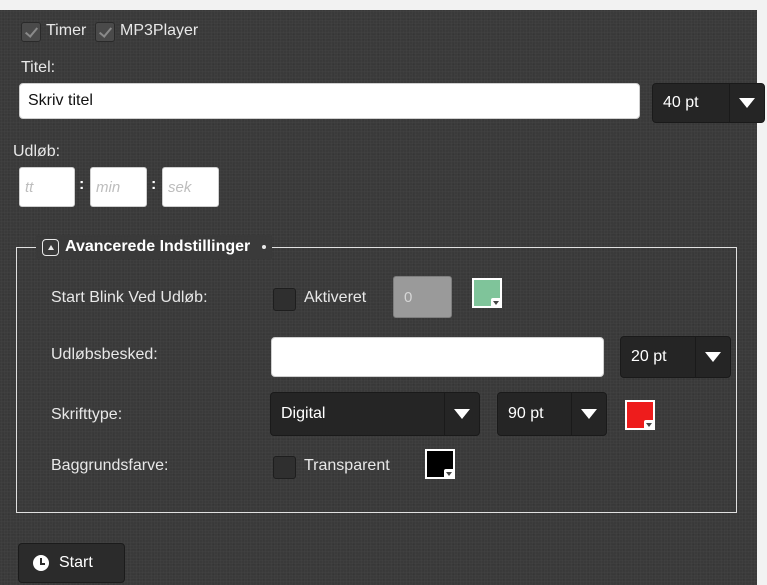 This screenshot has height=585, width=767. What do you see at coordinates (41, 563) in the screenshot?
I see `clock-icon` at bounding box center [41, 563].